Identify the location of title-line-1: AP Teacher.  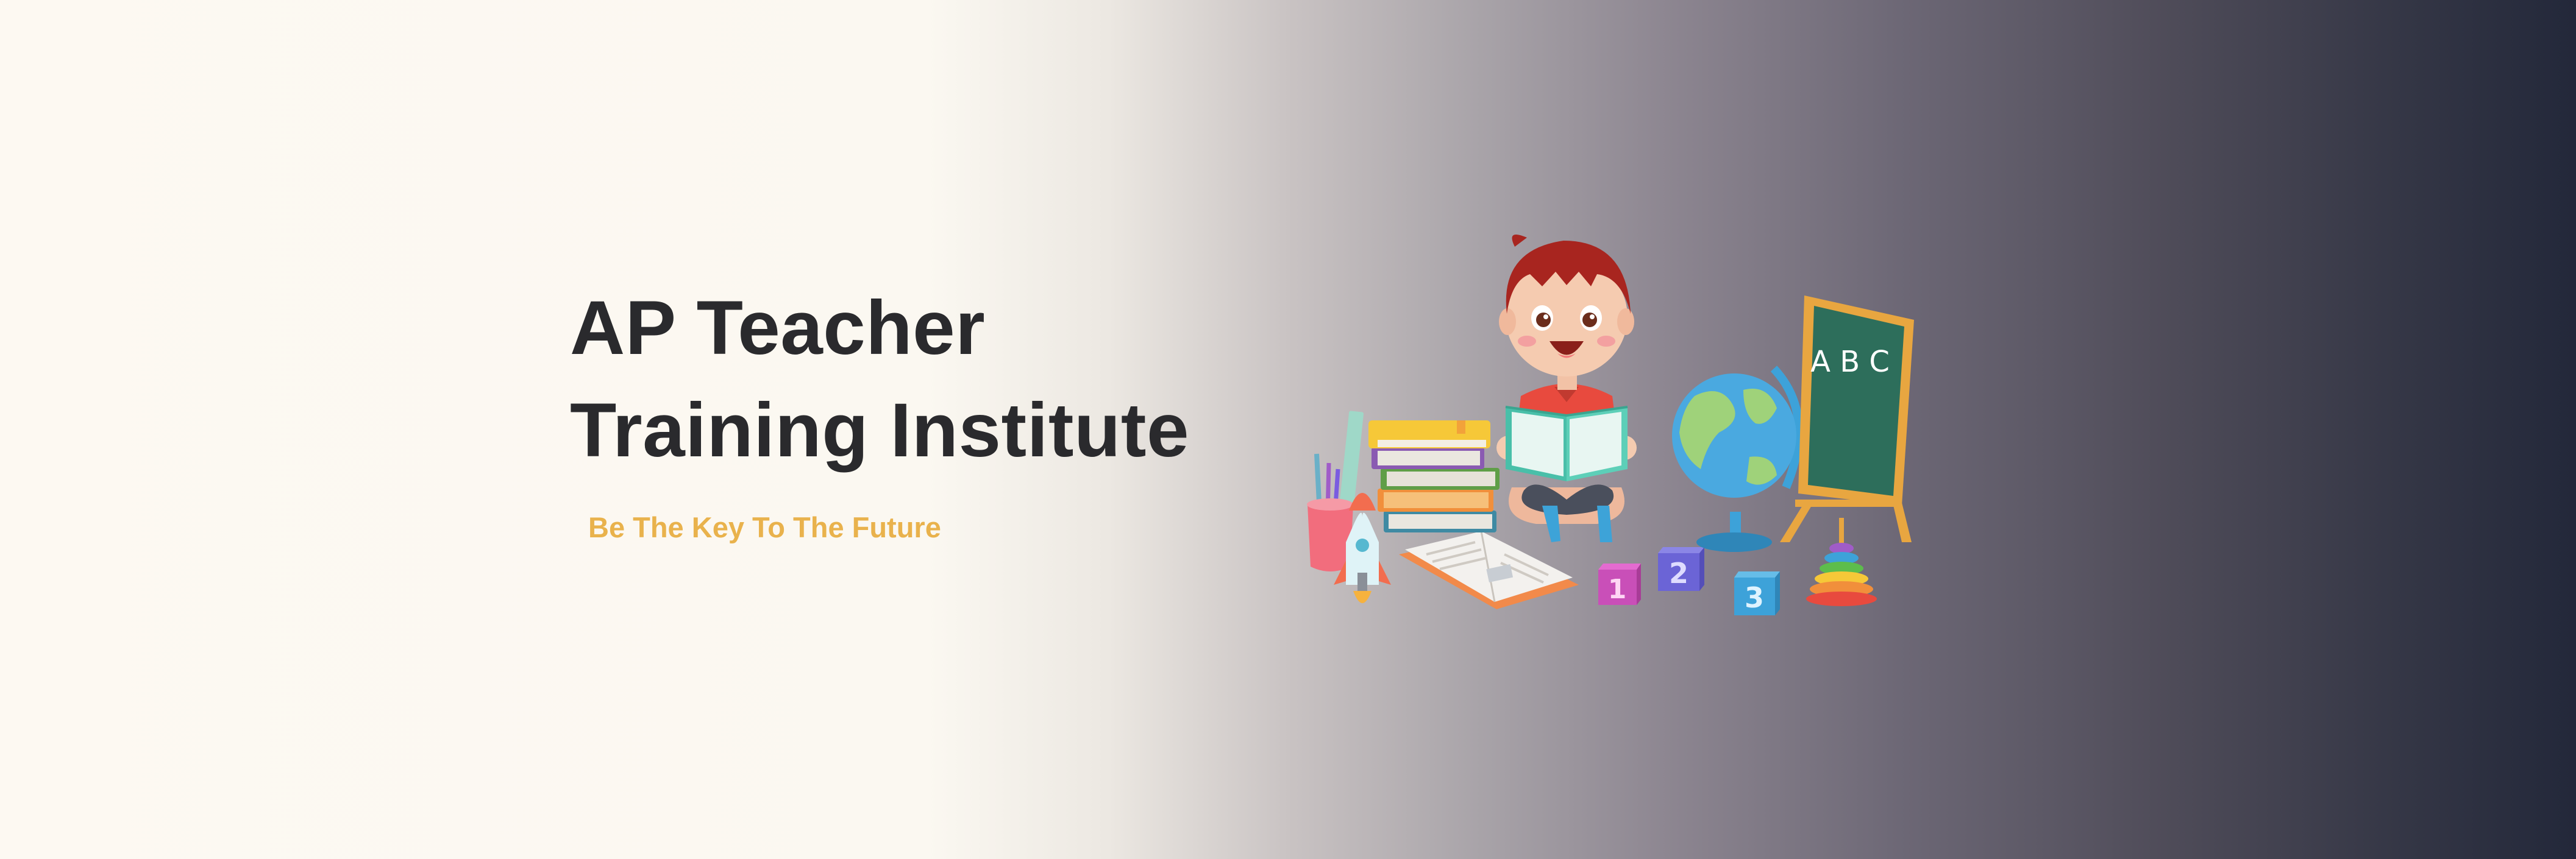
(778, 328).